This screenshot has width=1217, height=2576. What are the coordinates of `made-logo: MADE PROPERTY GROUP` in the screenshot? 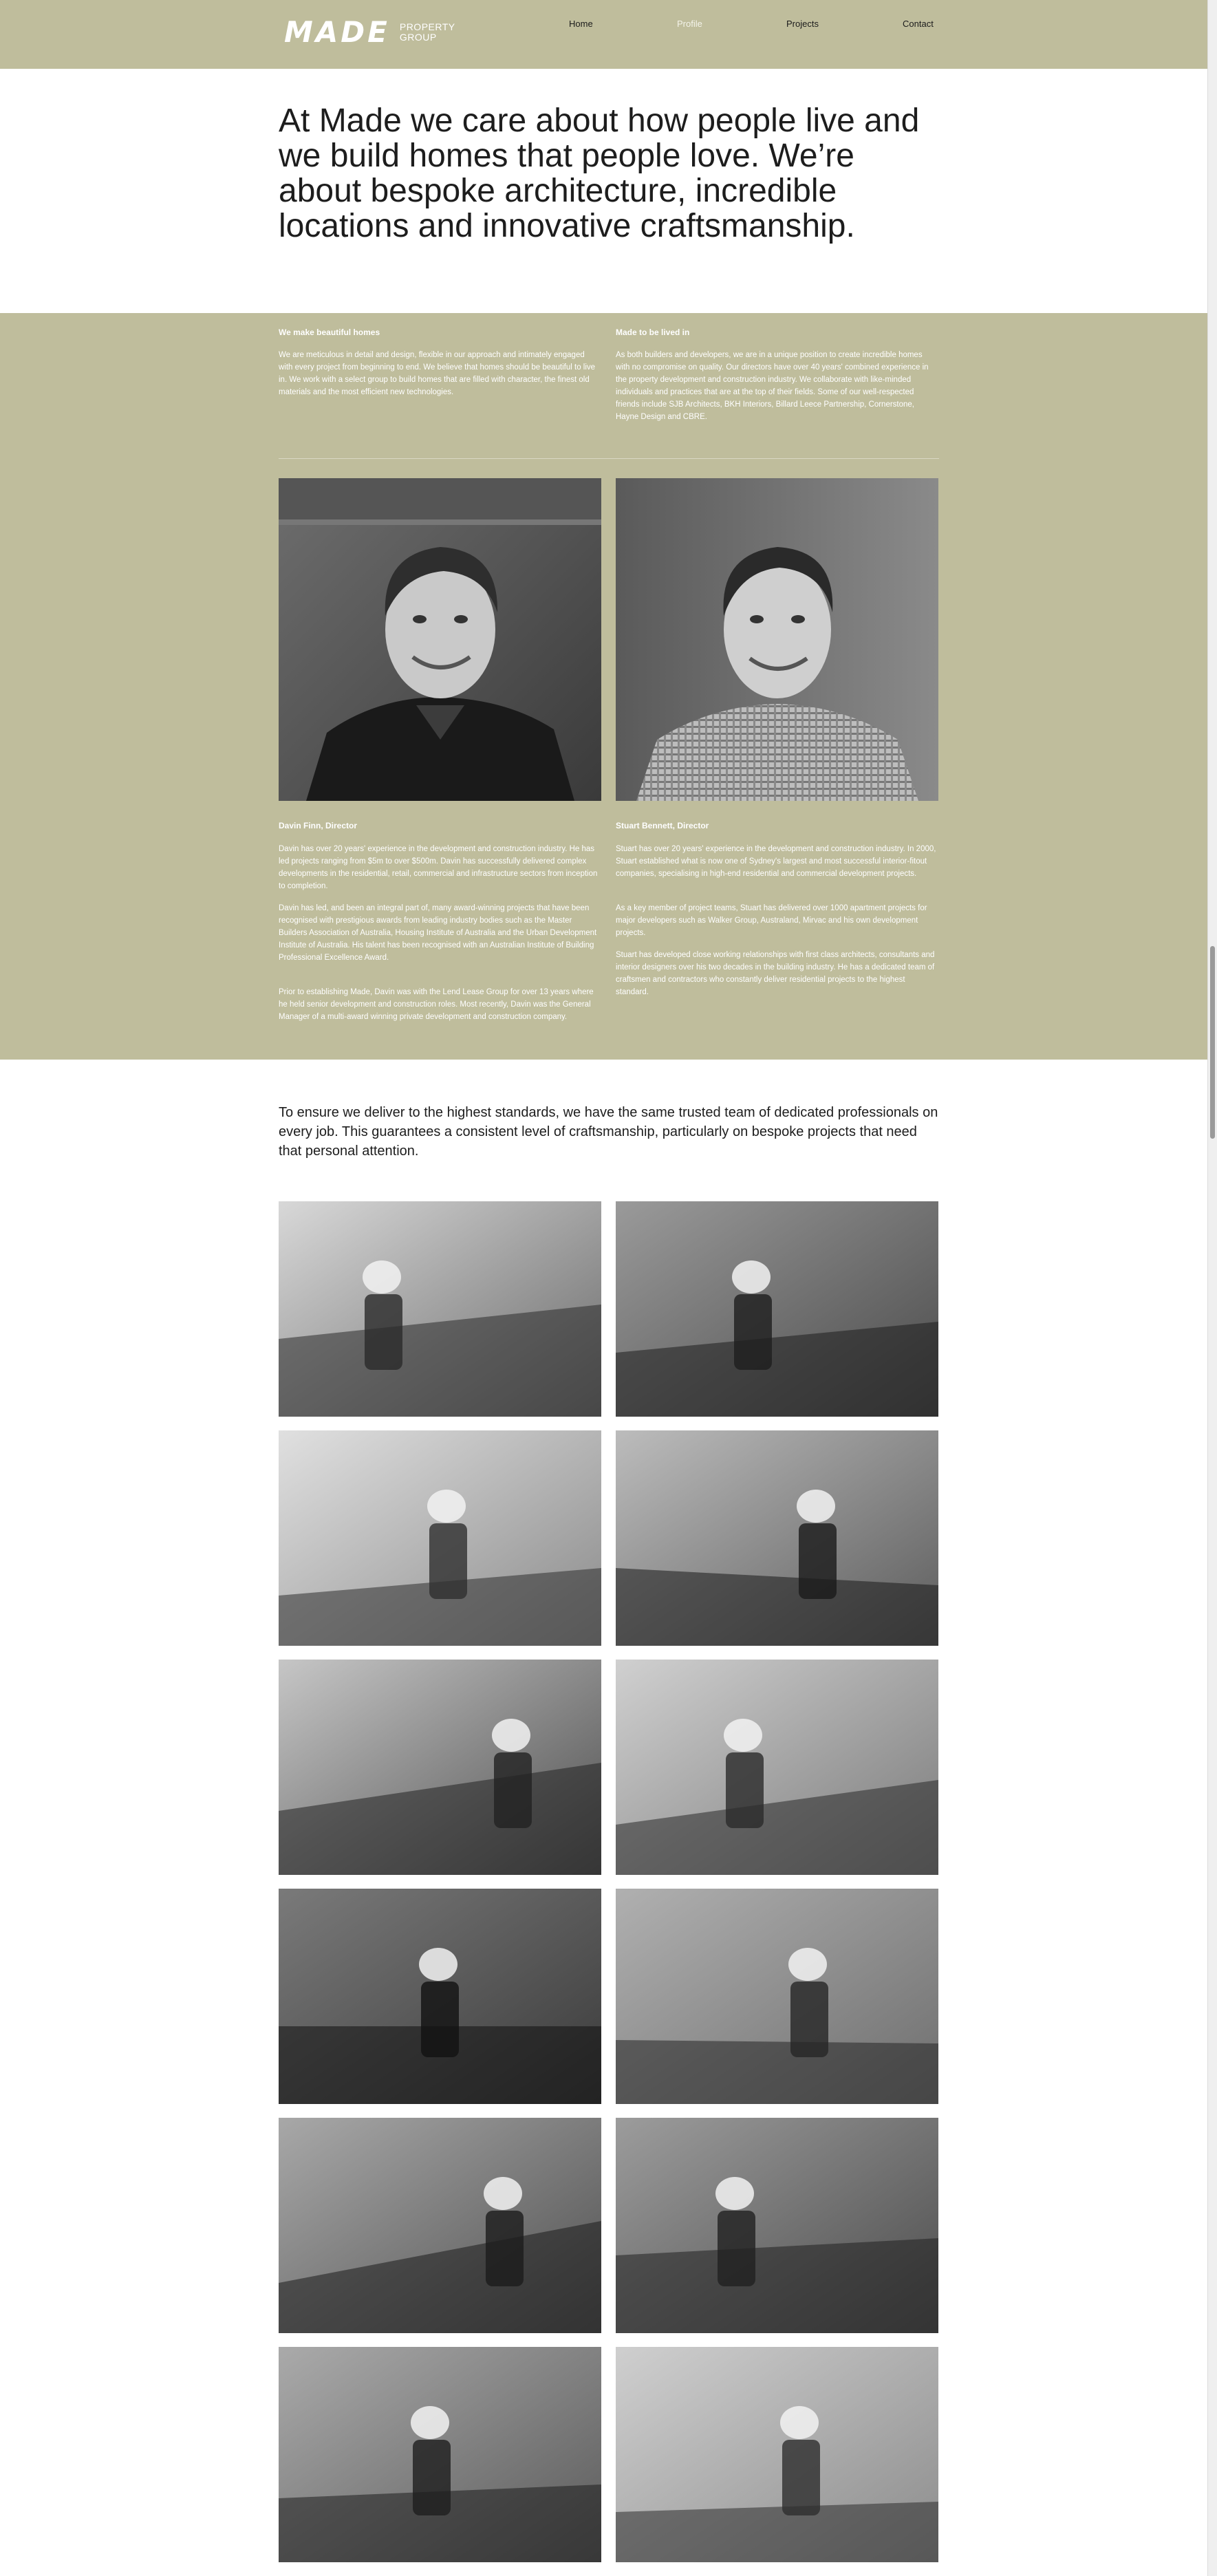 It's located at (369, 32).